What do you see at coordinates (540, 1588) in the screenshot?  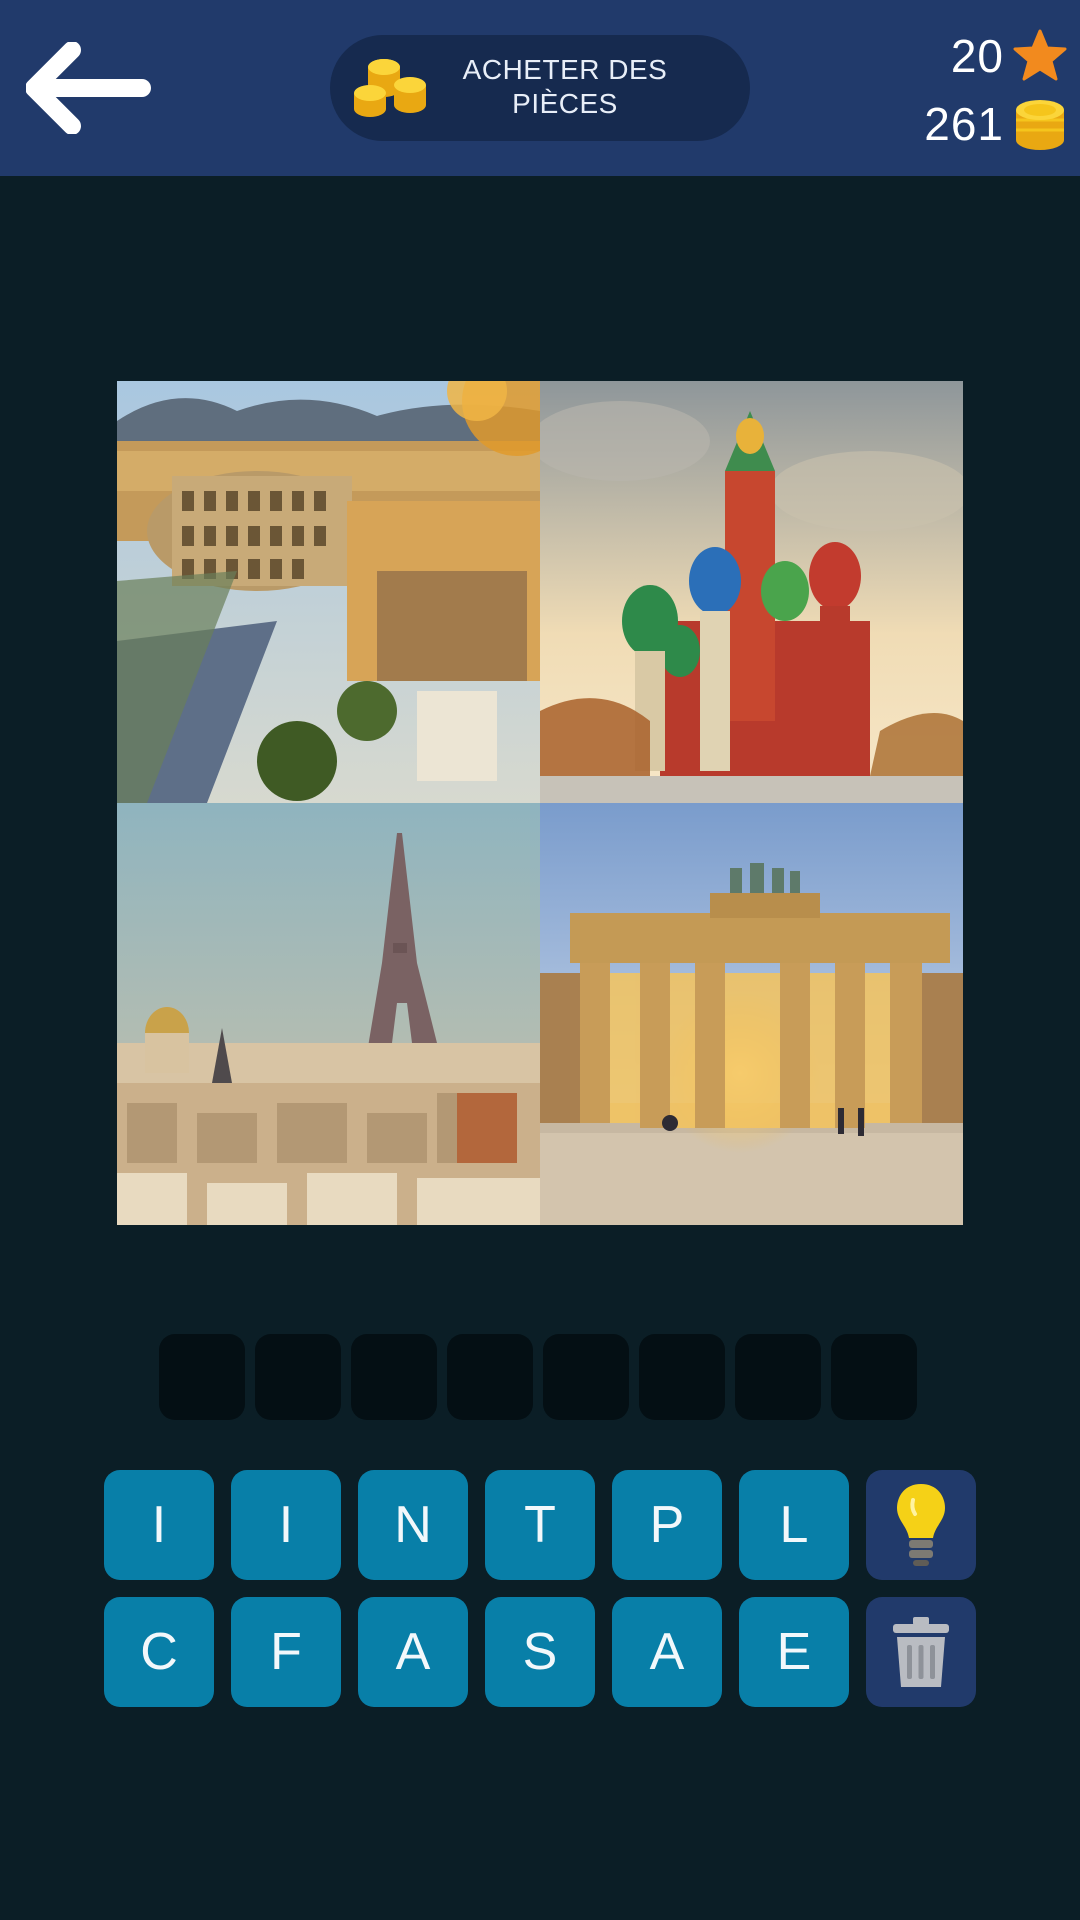 I see `letter-keyboard: I I N T P L C F A S A E` at bounding box center [540, 1588].